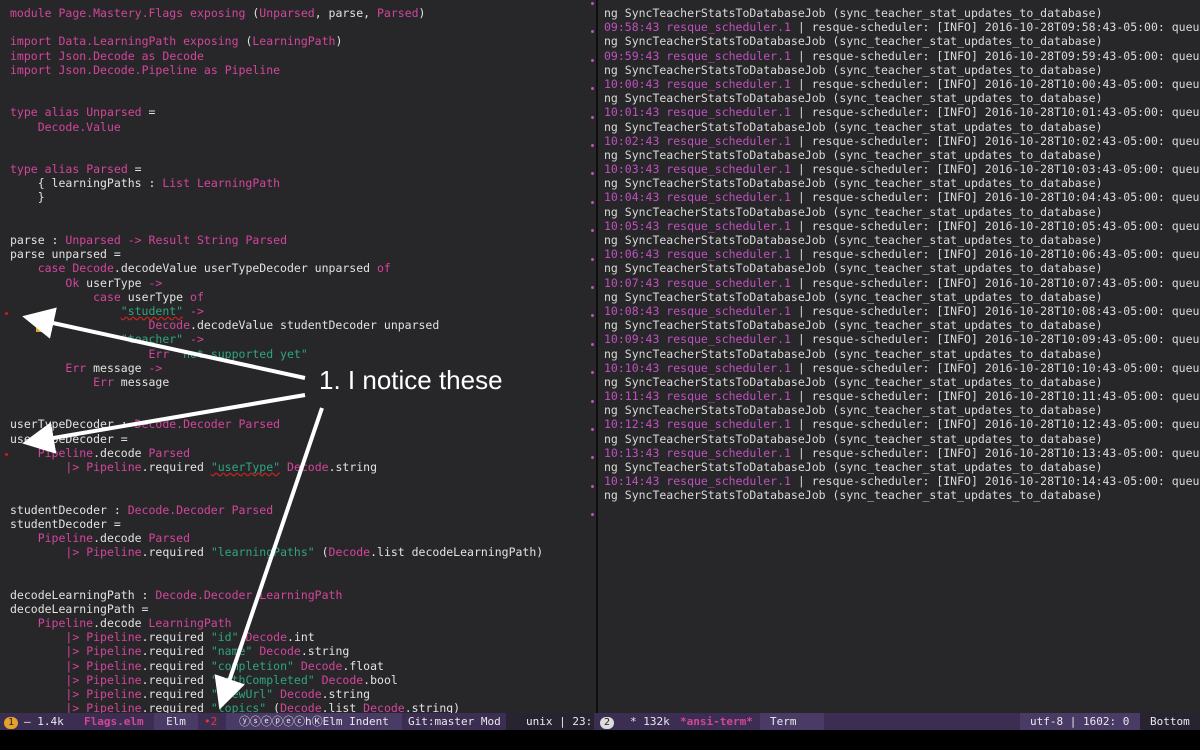 The width and height of the screenshot is (1200, 750). What do you see at coordinates (607, 721) in the screenshot?
I see `window-number-badge-2: 2` at bounding box center [607, 721].